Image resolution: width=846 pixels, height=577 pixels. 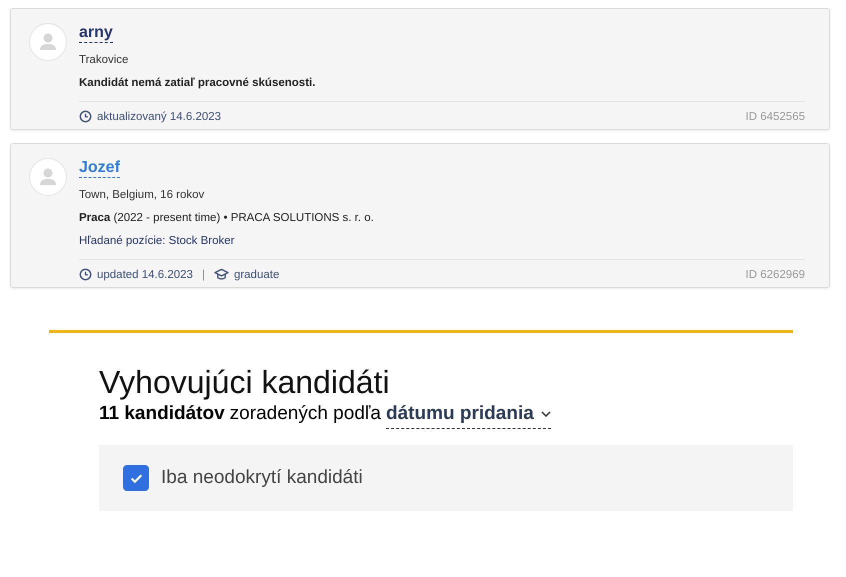 What do you see at coordinates (775, 116) in the screenshot?
I see `candidate-id-text: ID 6452565` at bounding box center [775, 116].